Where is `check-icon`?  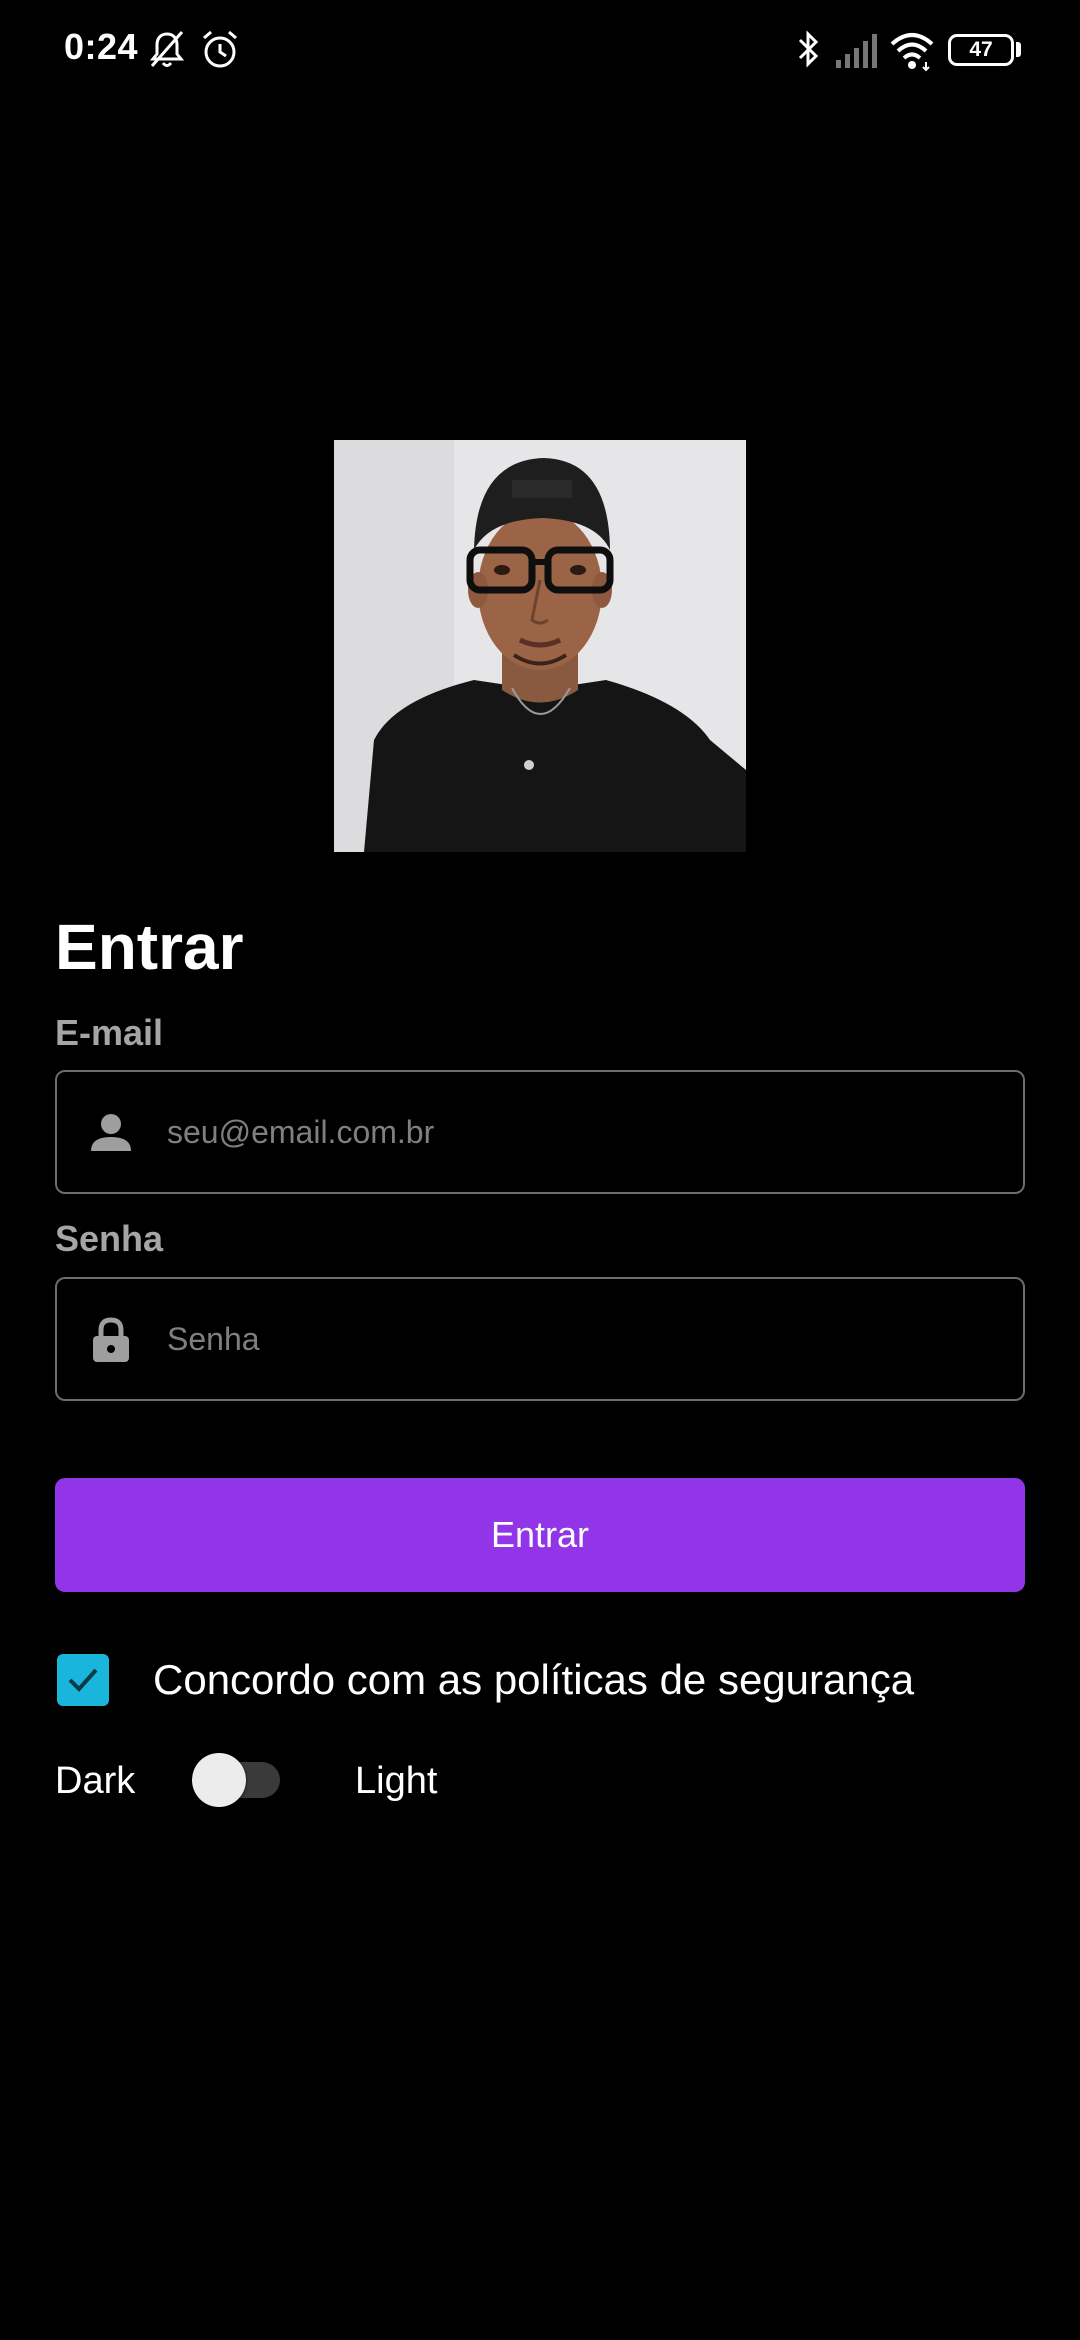 check-icon is located at coordinates (83, 1680).